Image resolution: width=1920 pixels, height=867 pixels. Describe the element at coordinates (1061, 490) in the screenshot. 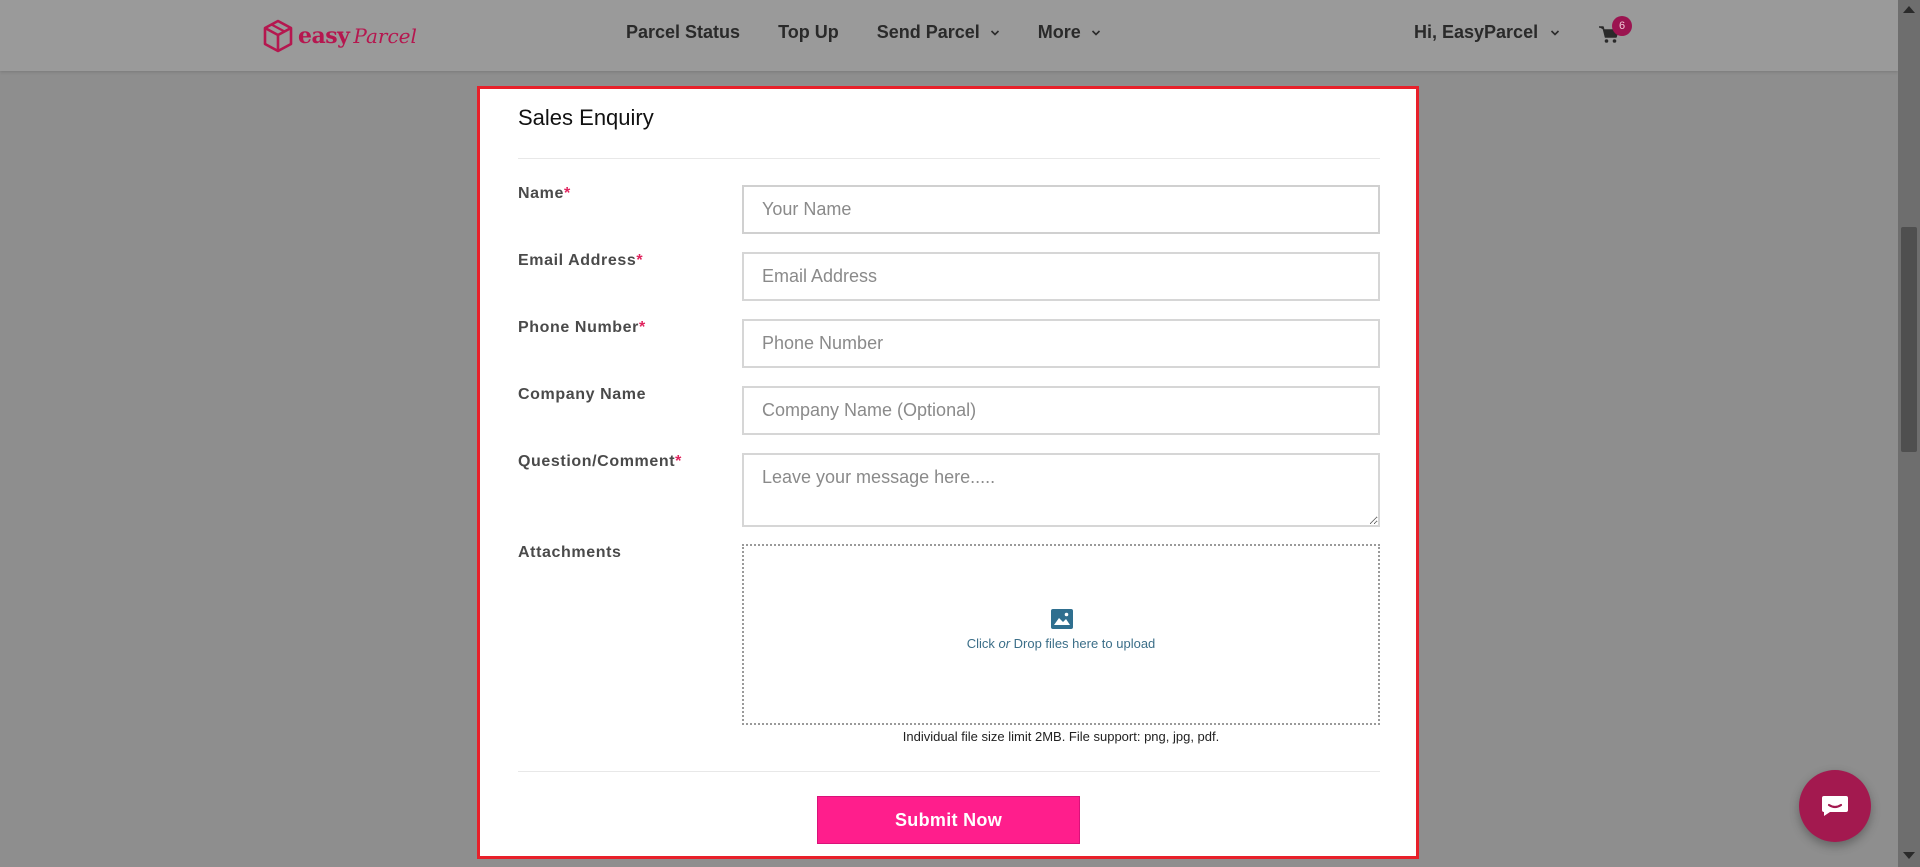

I see `comment-textarea` at that location.